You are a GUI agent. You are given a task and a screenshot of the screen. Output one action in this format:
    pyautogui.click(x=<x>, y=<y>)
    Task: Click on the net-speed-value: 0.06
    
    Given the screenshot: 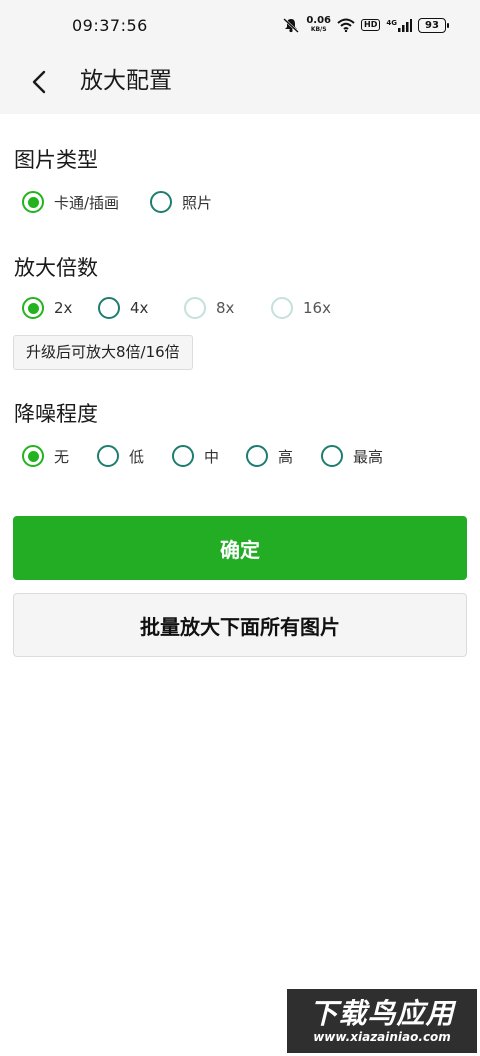 What is the action you would take?
    pyautogui.click(x=319, y=20)
    